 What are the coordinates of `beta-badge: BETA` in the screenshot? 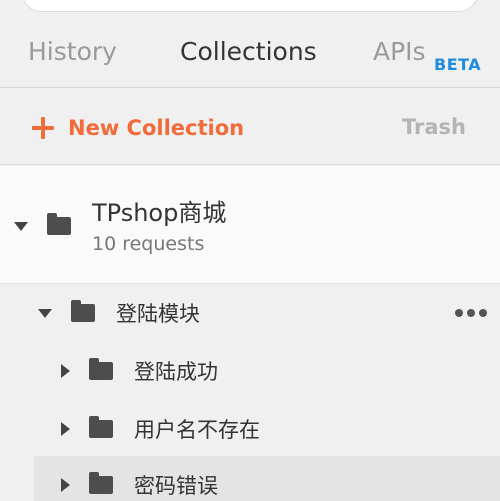 It's located at (458, 64).